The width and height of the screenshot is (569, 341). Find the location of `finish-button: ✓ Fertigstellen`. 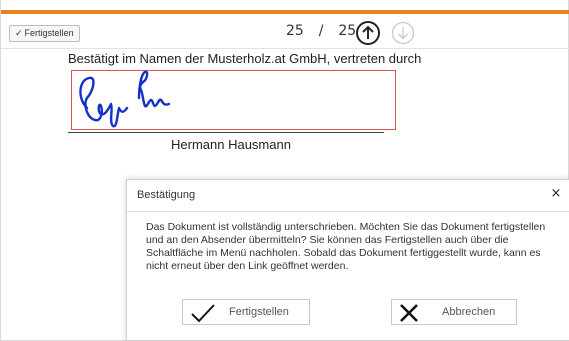

finish-button: ✓ Fertigstellen is located at coordinates (44, 33).